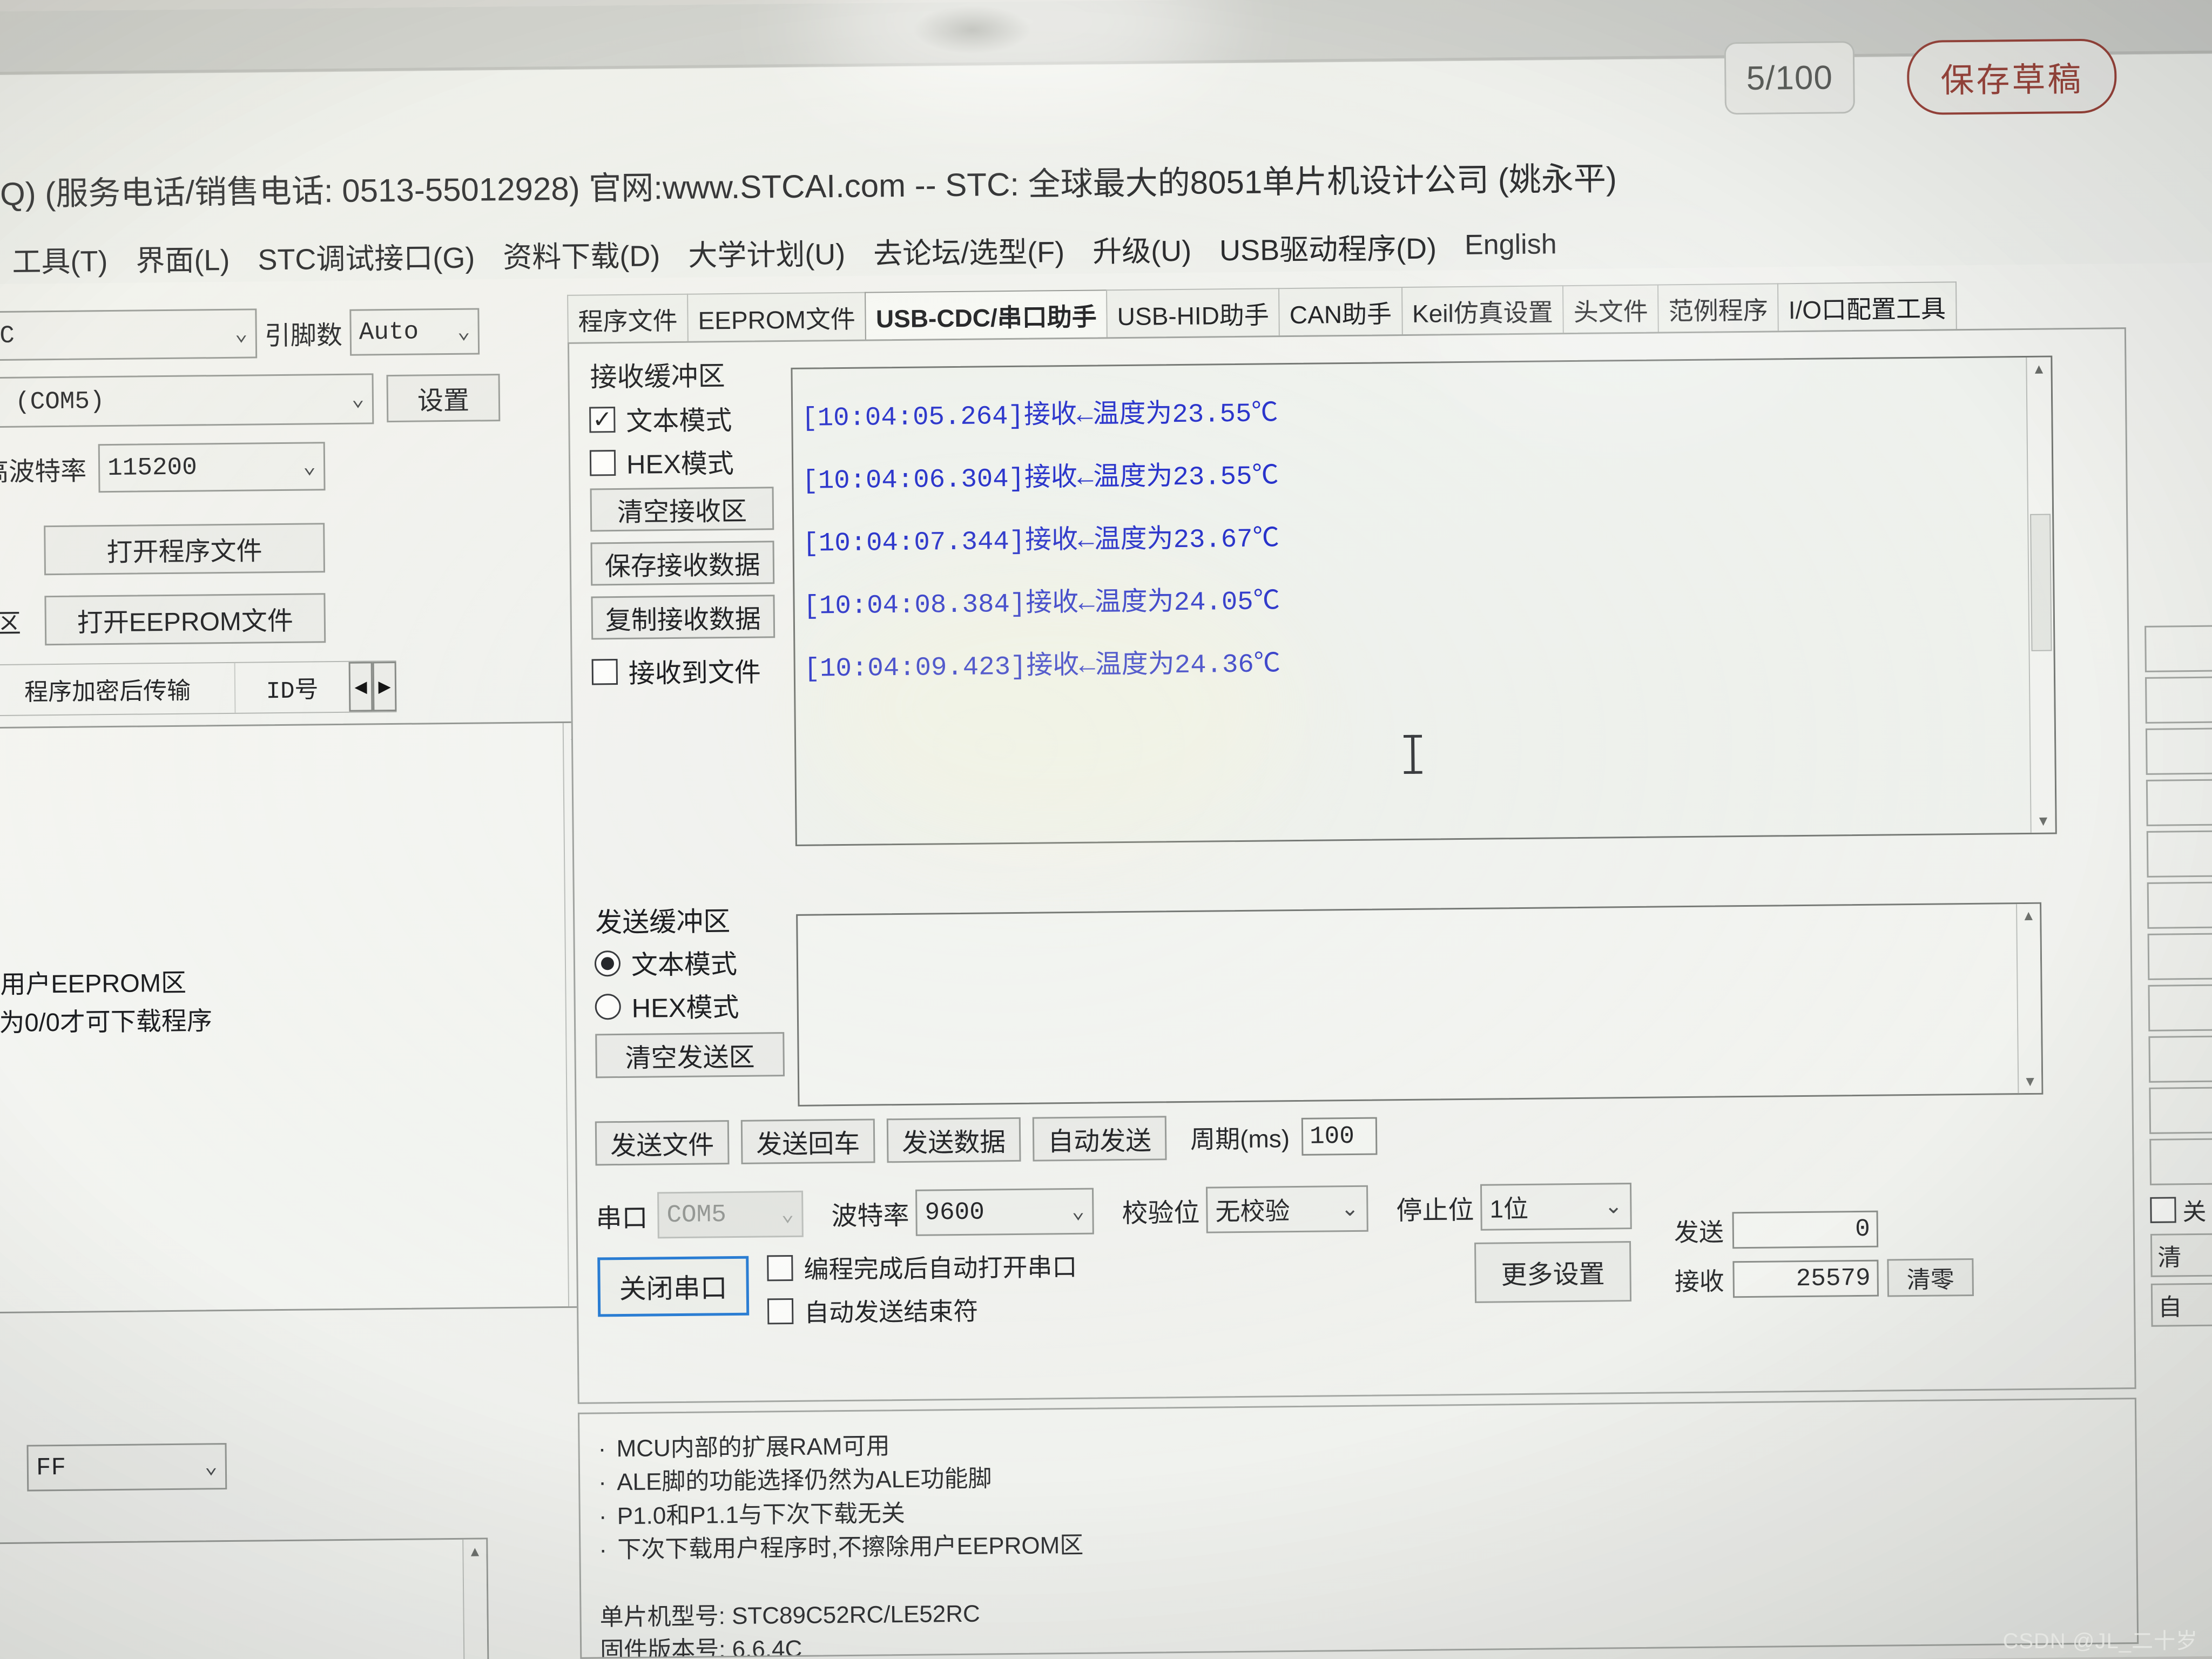 The width and height of the screenshot is (2212, 1659). Describe the element at coordinates (2029, 998) in the screenshot. I see `send-scrollbar: ▲ ▼` at that location.